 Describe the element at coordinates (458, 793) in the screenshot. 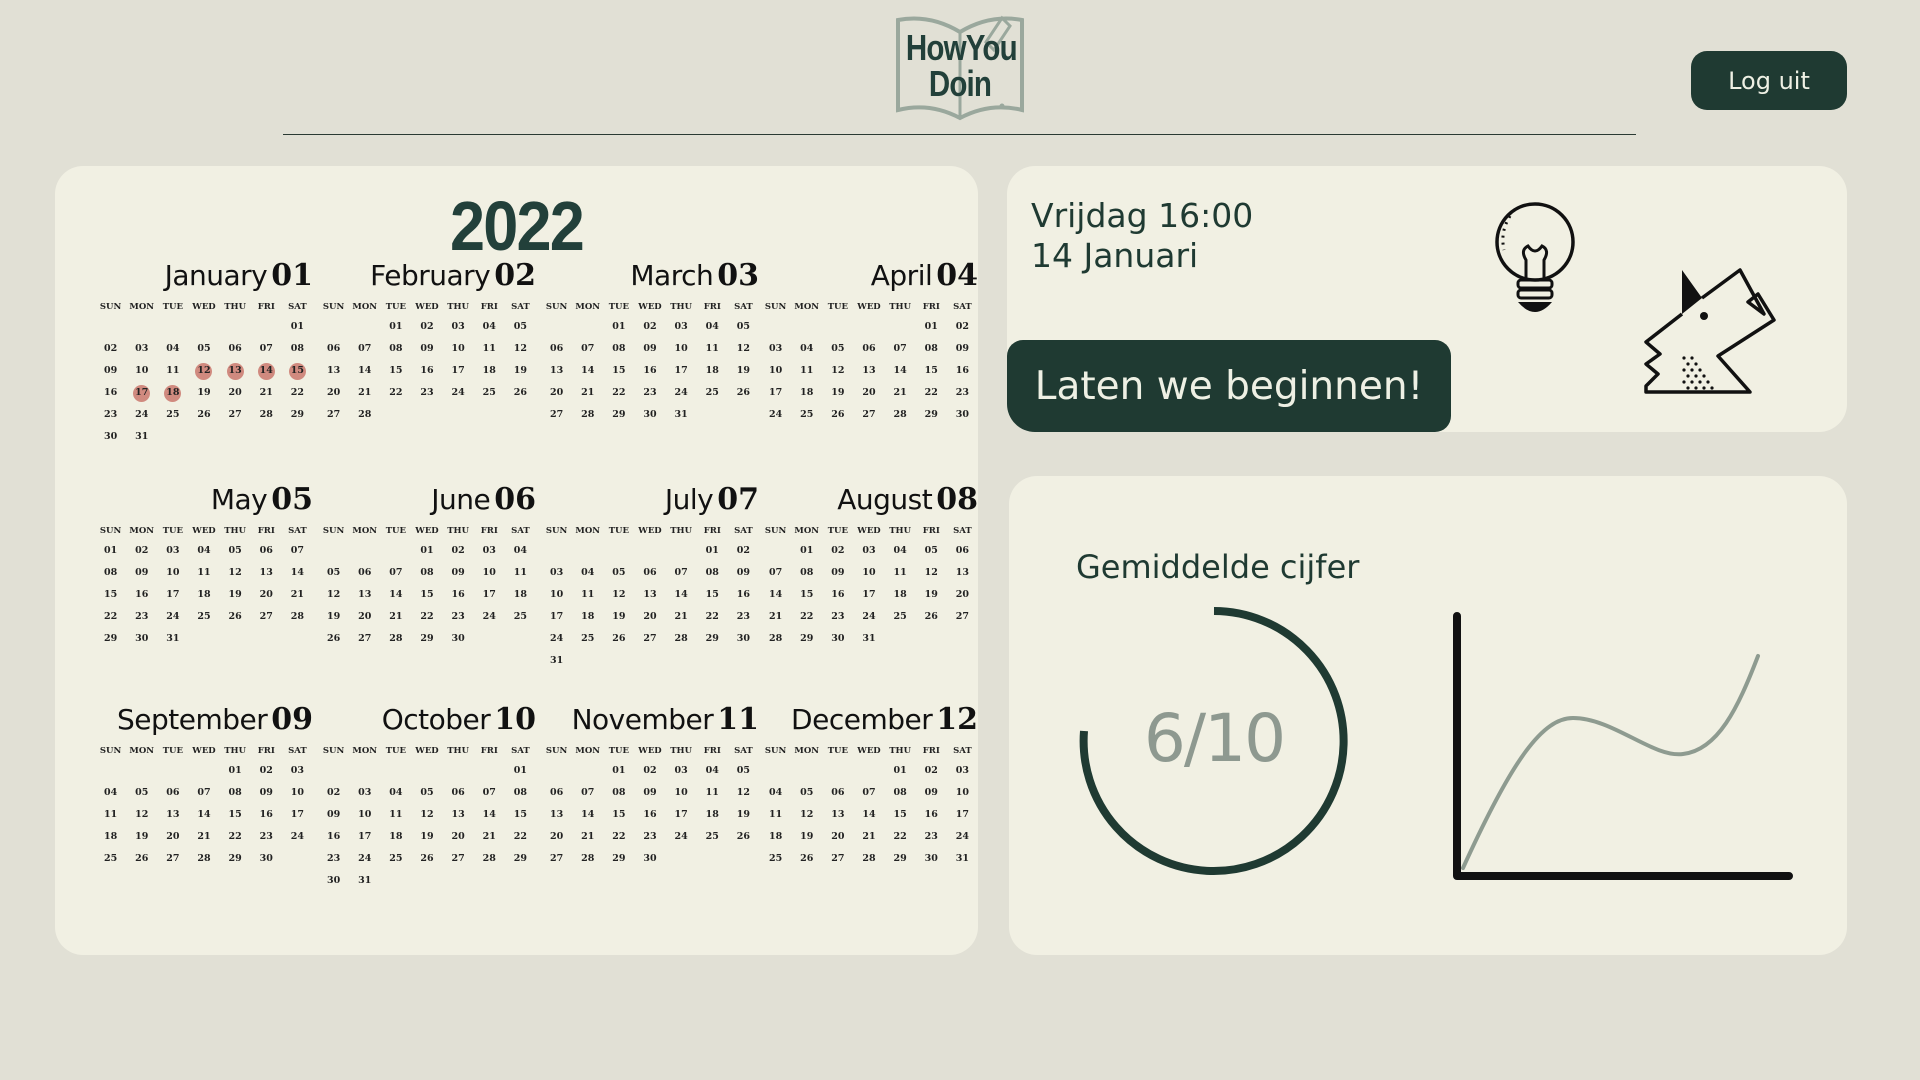

I see `day-cell: 06` at that location.